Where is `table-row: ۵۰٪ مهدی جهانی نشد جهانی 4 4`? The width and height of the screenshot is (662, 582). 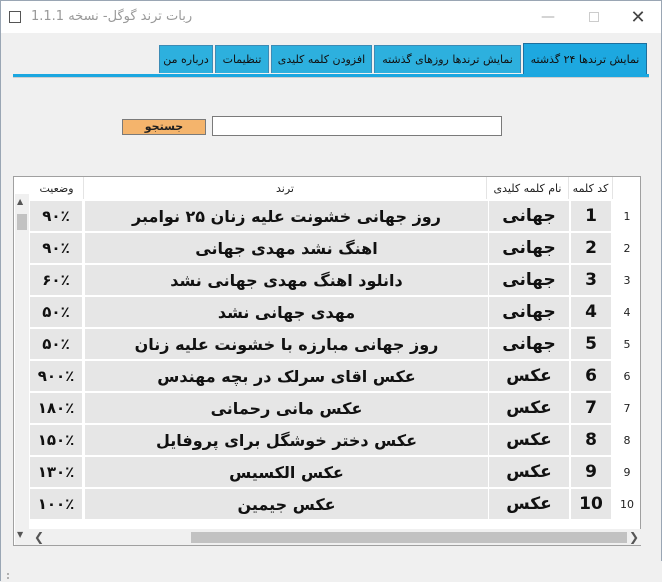 table-row: ۵۰٪ مهدی جهانی نشد جهانی 4 4 is located at coordinates (327, 312).